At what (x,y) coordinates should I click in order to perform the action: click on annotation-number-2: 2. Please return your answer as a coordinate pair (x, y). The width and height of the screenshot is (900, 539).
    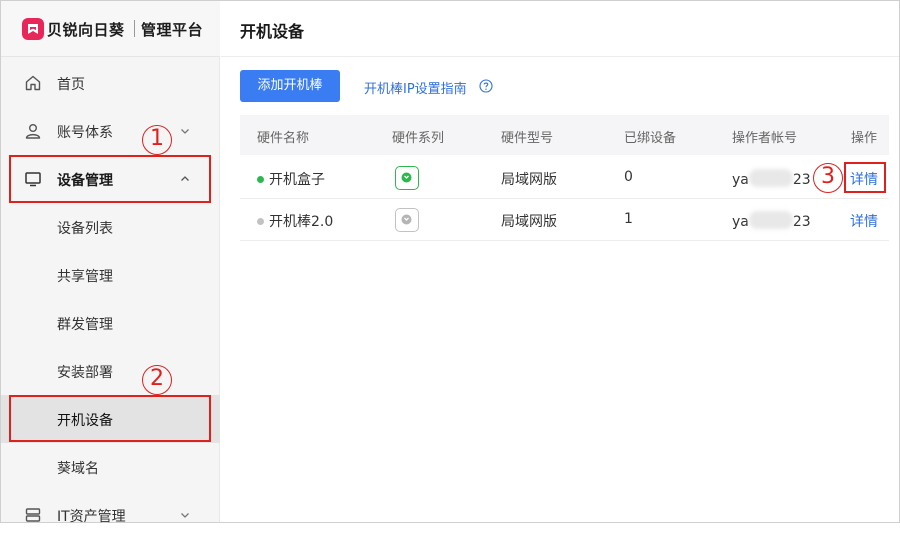
    Looking at the image, I should click on (157, 380).